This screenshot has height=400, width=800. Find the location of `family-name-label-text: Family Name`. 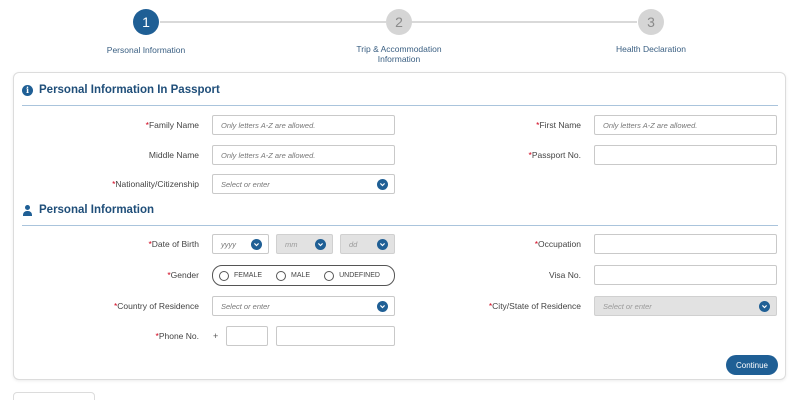

family-name-label-text: Family Name is located at coordinates (173, 125).